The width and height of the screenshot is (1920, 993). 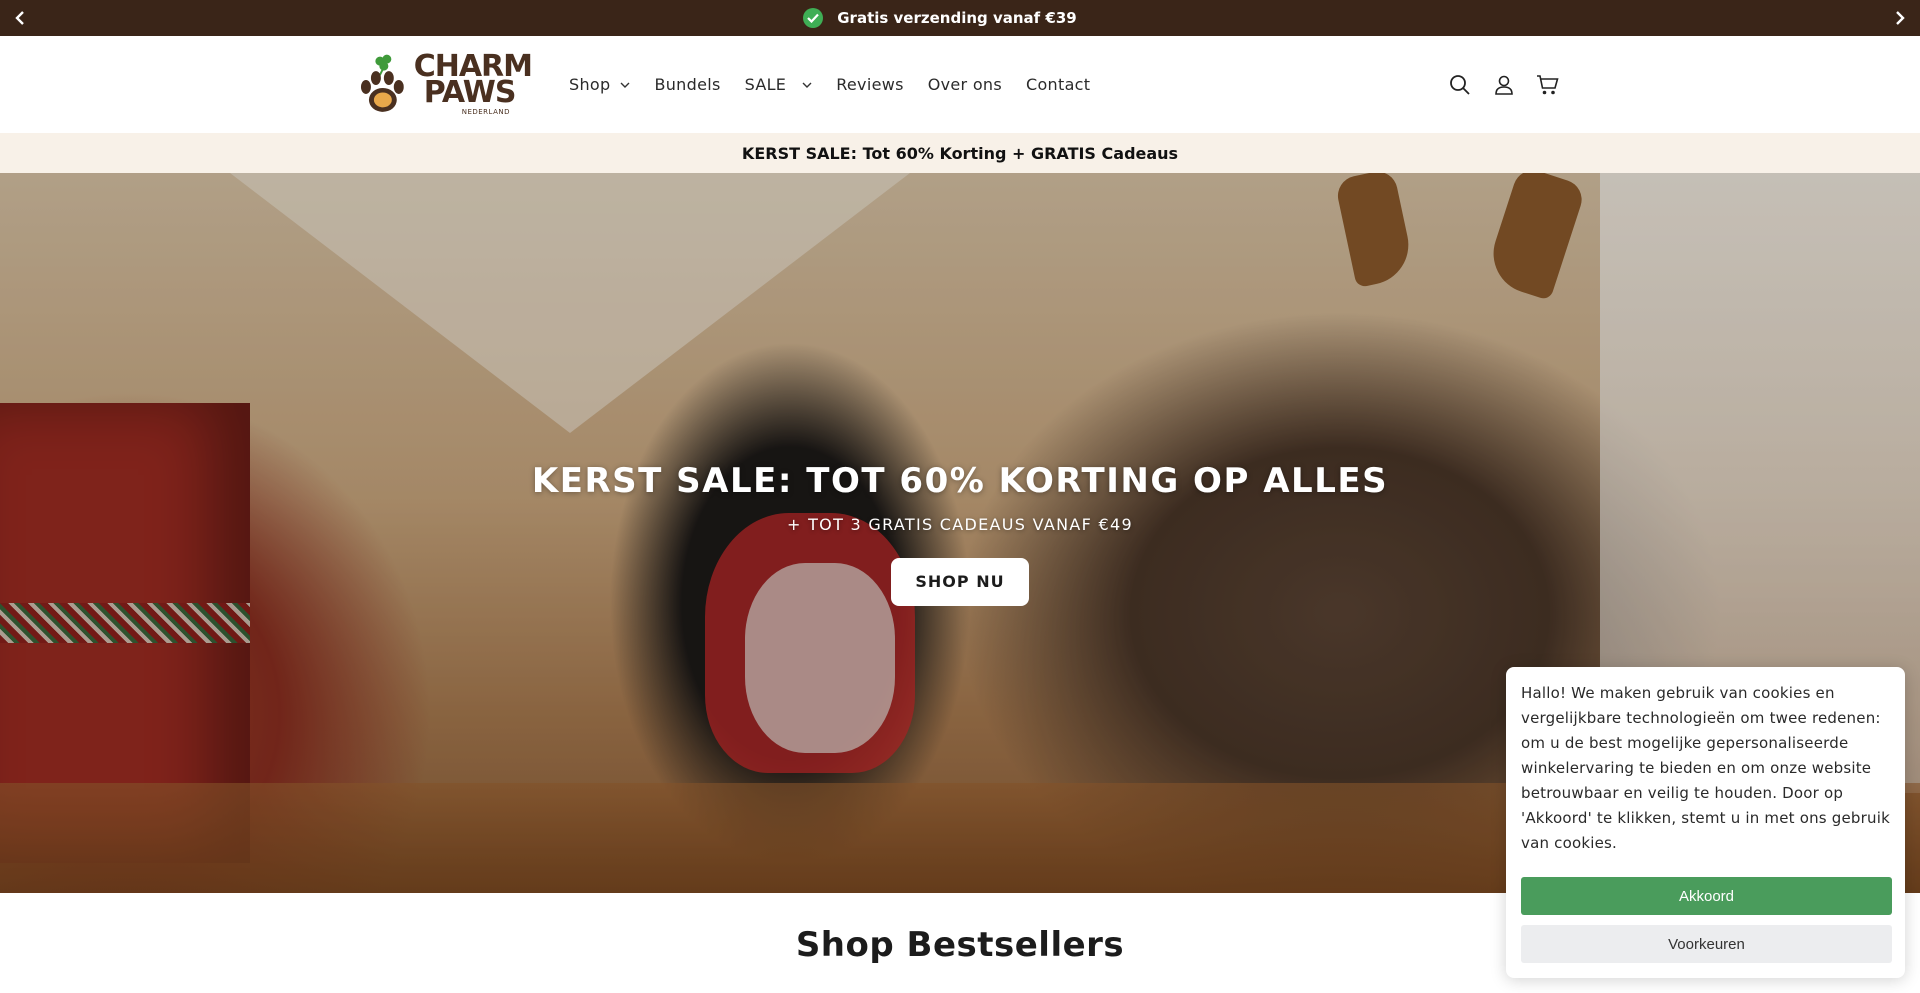 I want to click on announcement-next-button, so click(x=1900, y=18).